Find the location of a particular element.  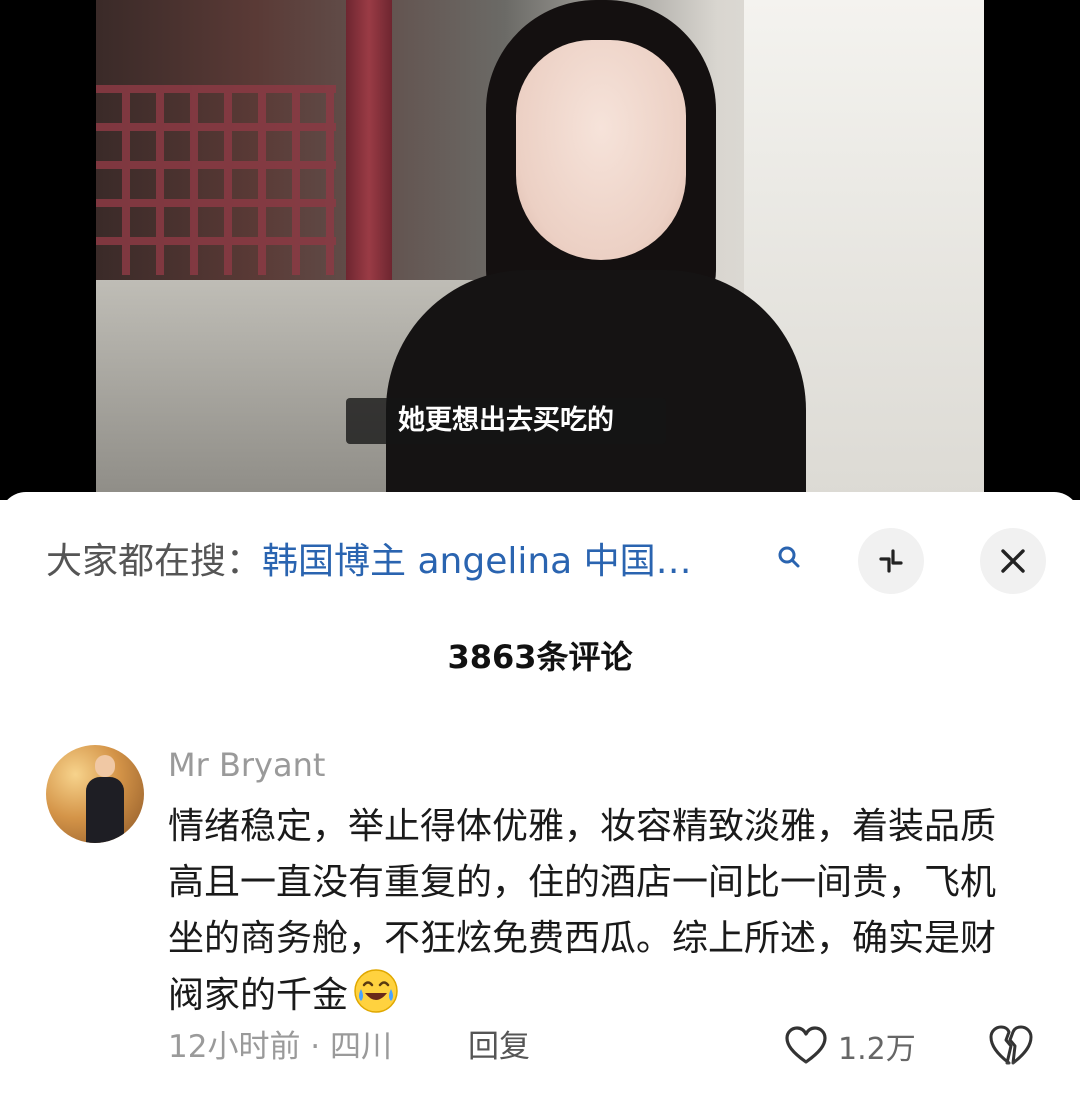

video-person-body is located at coordinates (596, 385).